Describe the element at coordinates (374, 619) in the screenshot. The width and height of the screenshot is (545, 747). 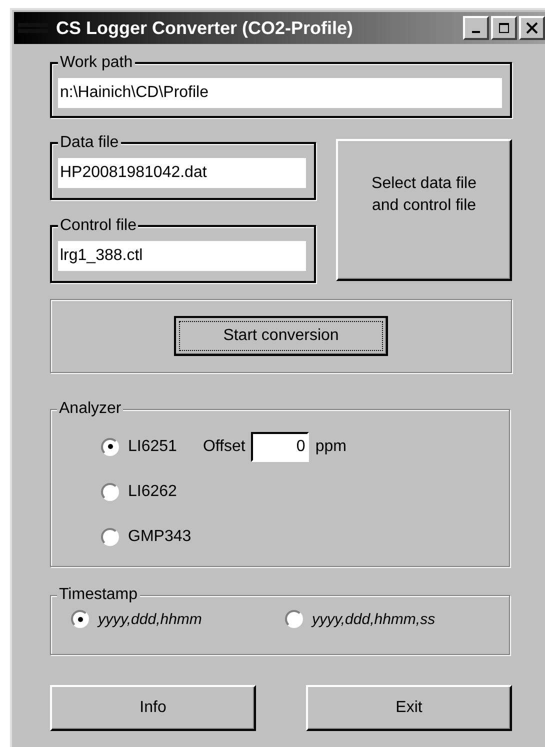
I see `radio-label: yyyy,ddd,hhmm,ss` at that location.